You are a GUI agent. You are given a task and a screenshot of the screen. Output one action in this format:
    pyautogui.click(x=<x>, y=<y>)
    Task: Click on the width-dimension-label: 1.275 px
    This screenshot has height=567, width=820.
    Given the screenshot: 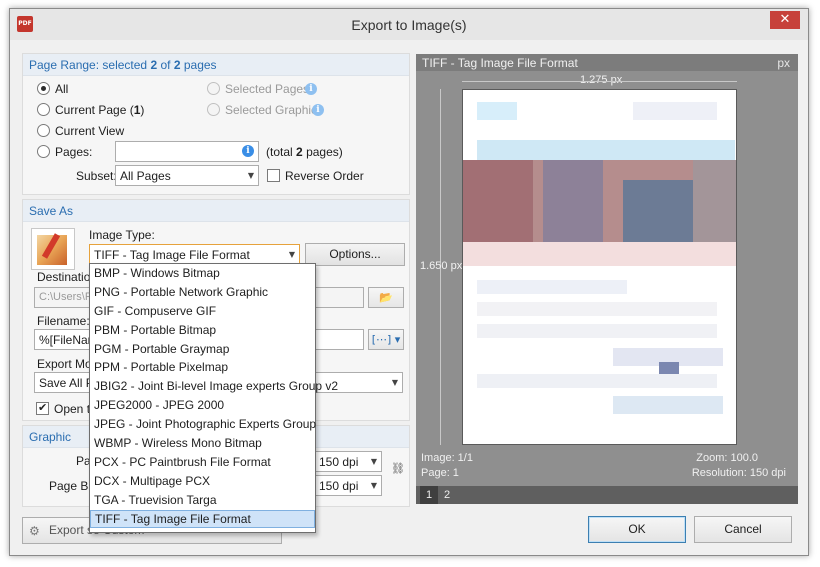 What is the action you would take?
    pyautogui.click(x=601, y=80)
    